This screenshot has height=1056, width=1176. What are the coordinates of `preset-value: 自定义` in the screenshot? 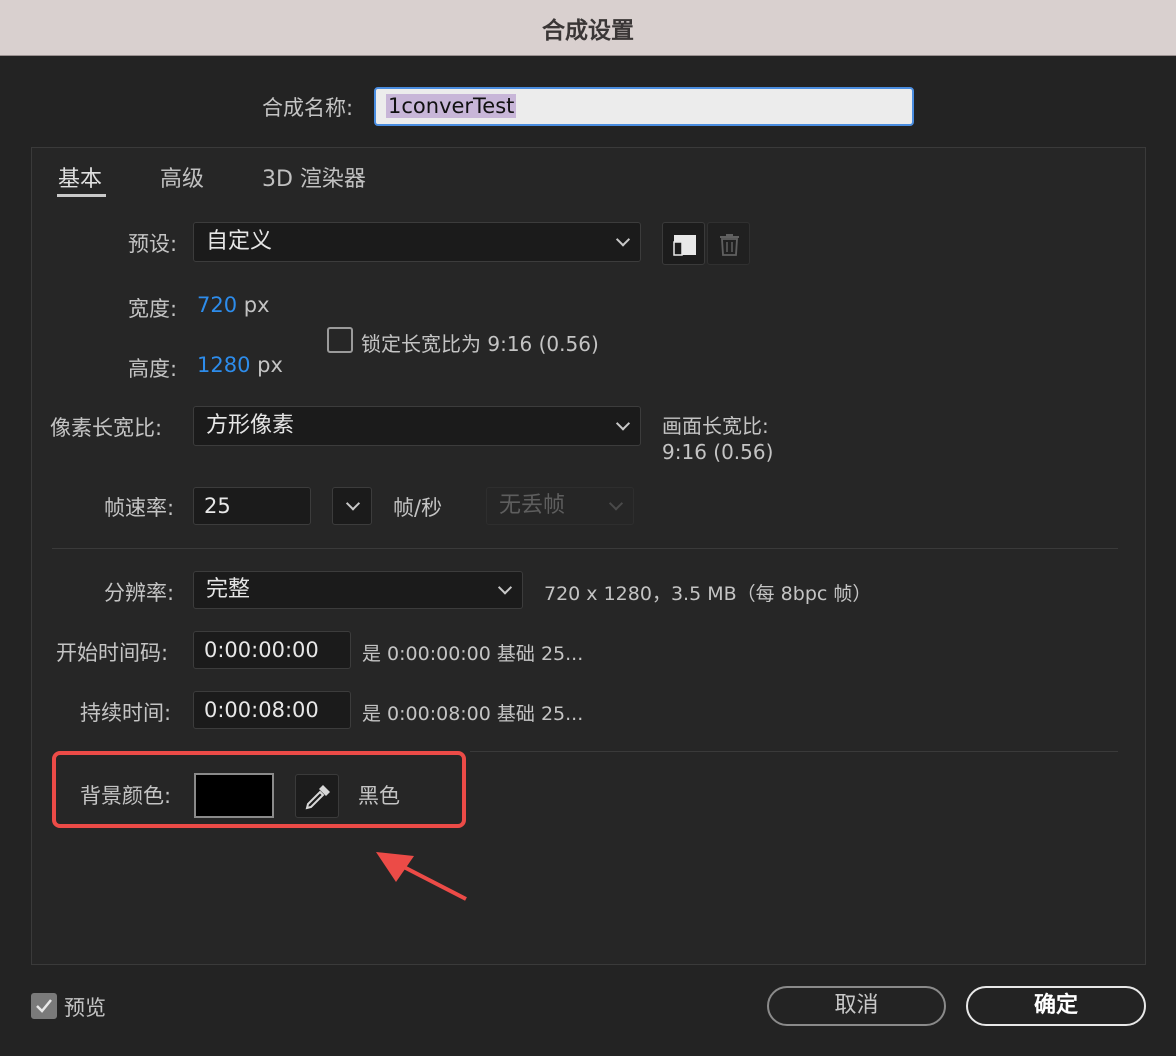 It's located at (239, 241).